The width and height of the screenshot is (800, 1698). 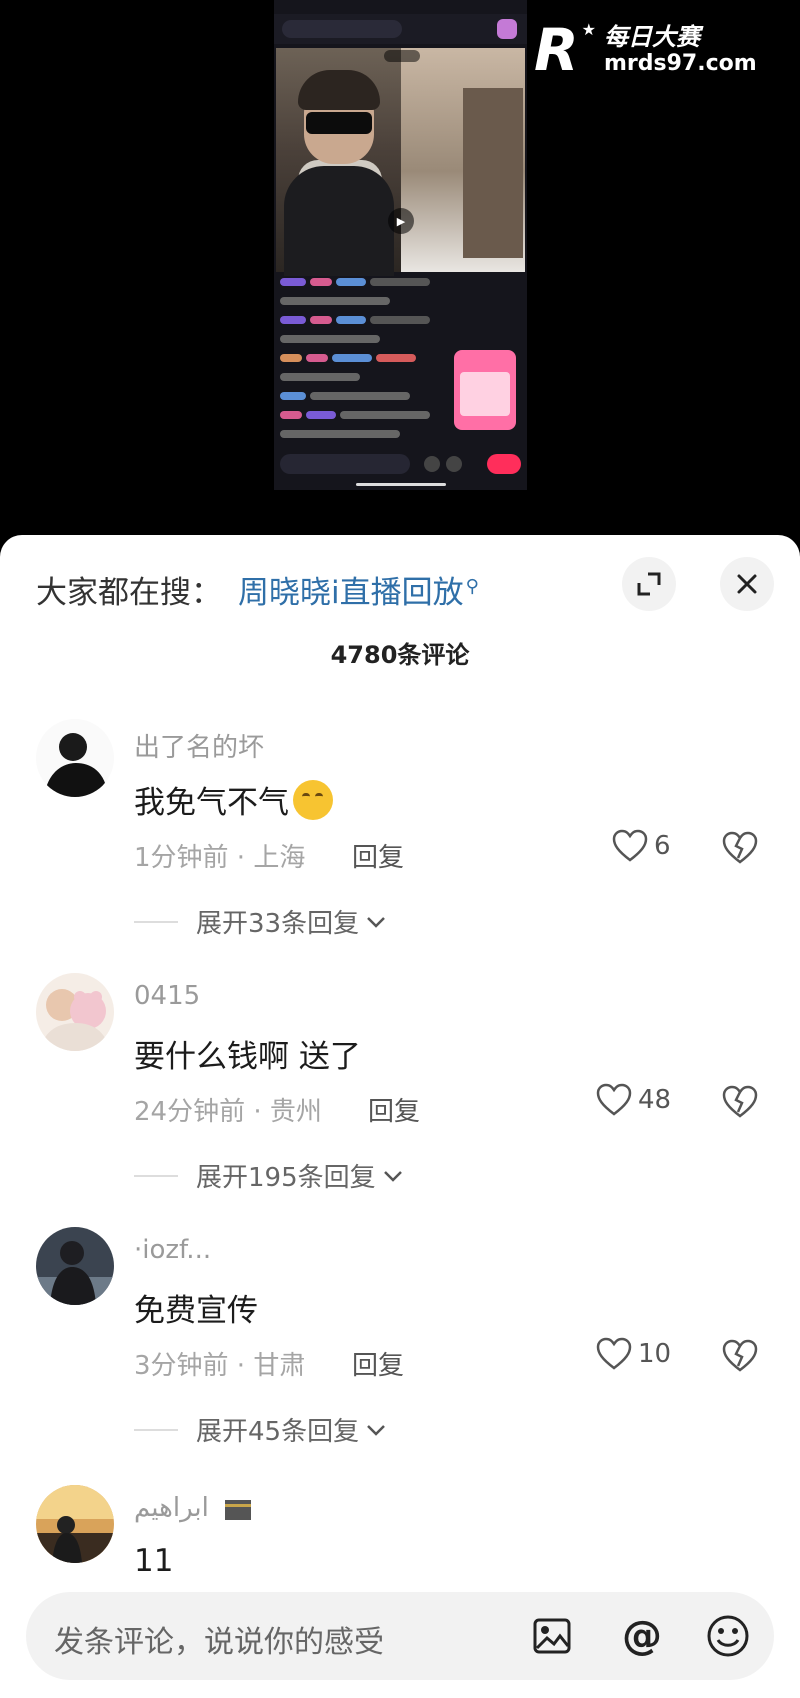 What do you see at coordinates (196, 1311) in the screenshot?
I see `comment-text: 免费宣传` at bounding box center [196, 1311].